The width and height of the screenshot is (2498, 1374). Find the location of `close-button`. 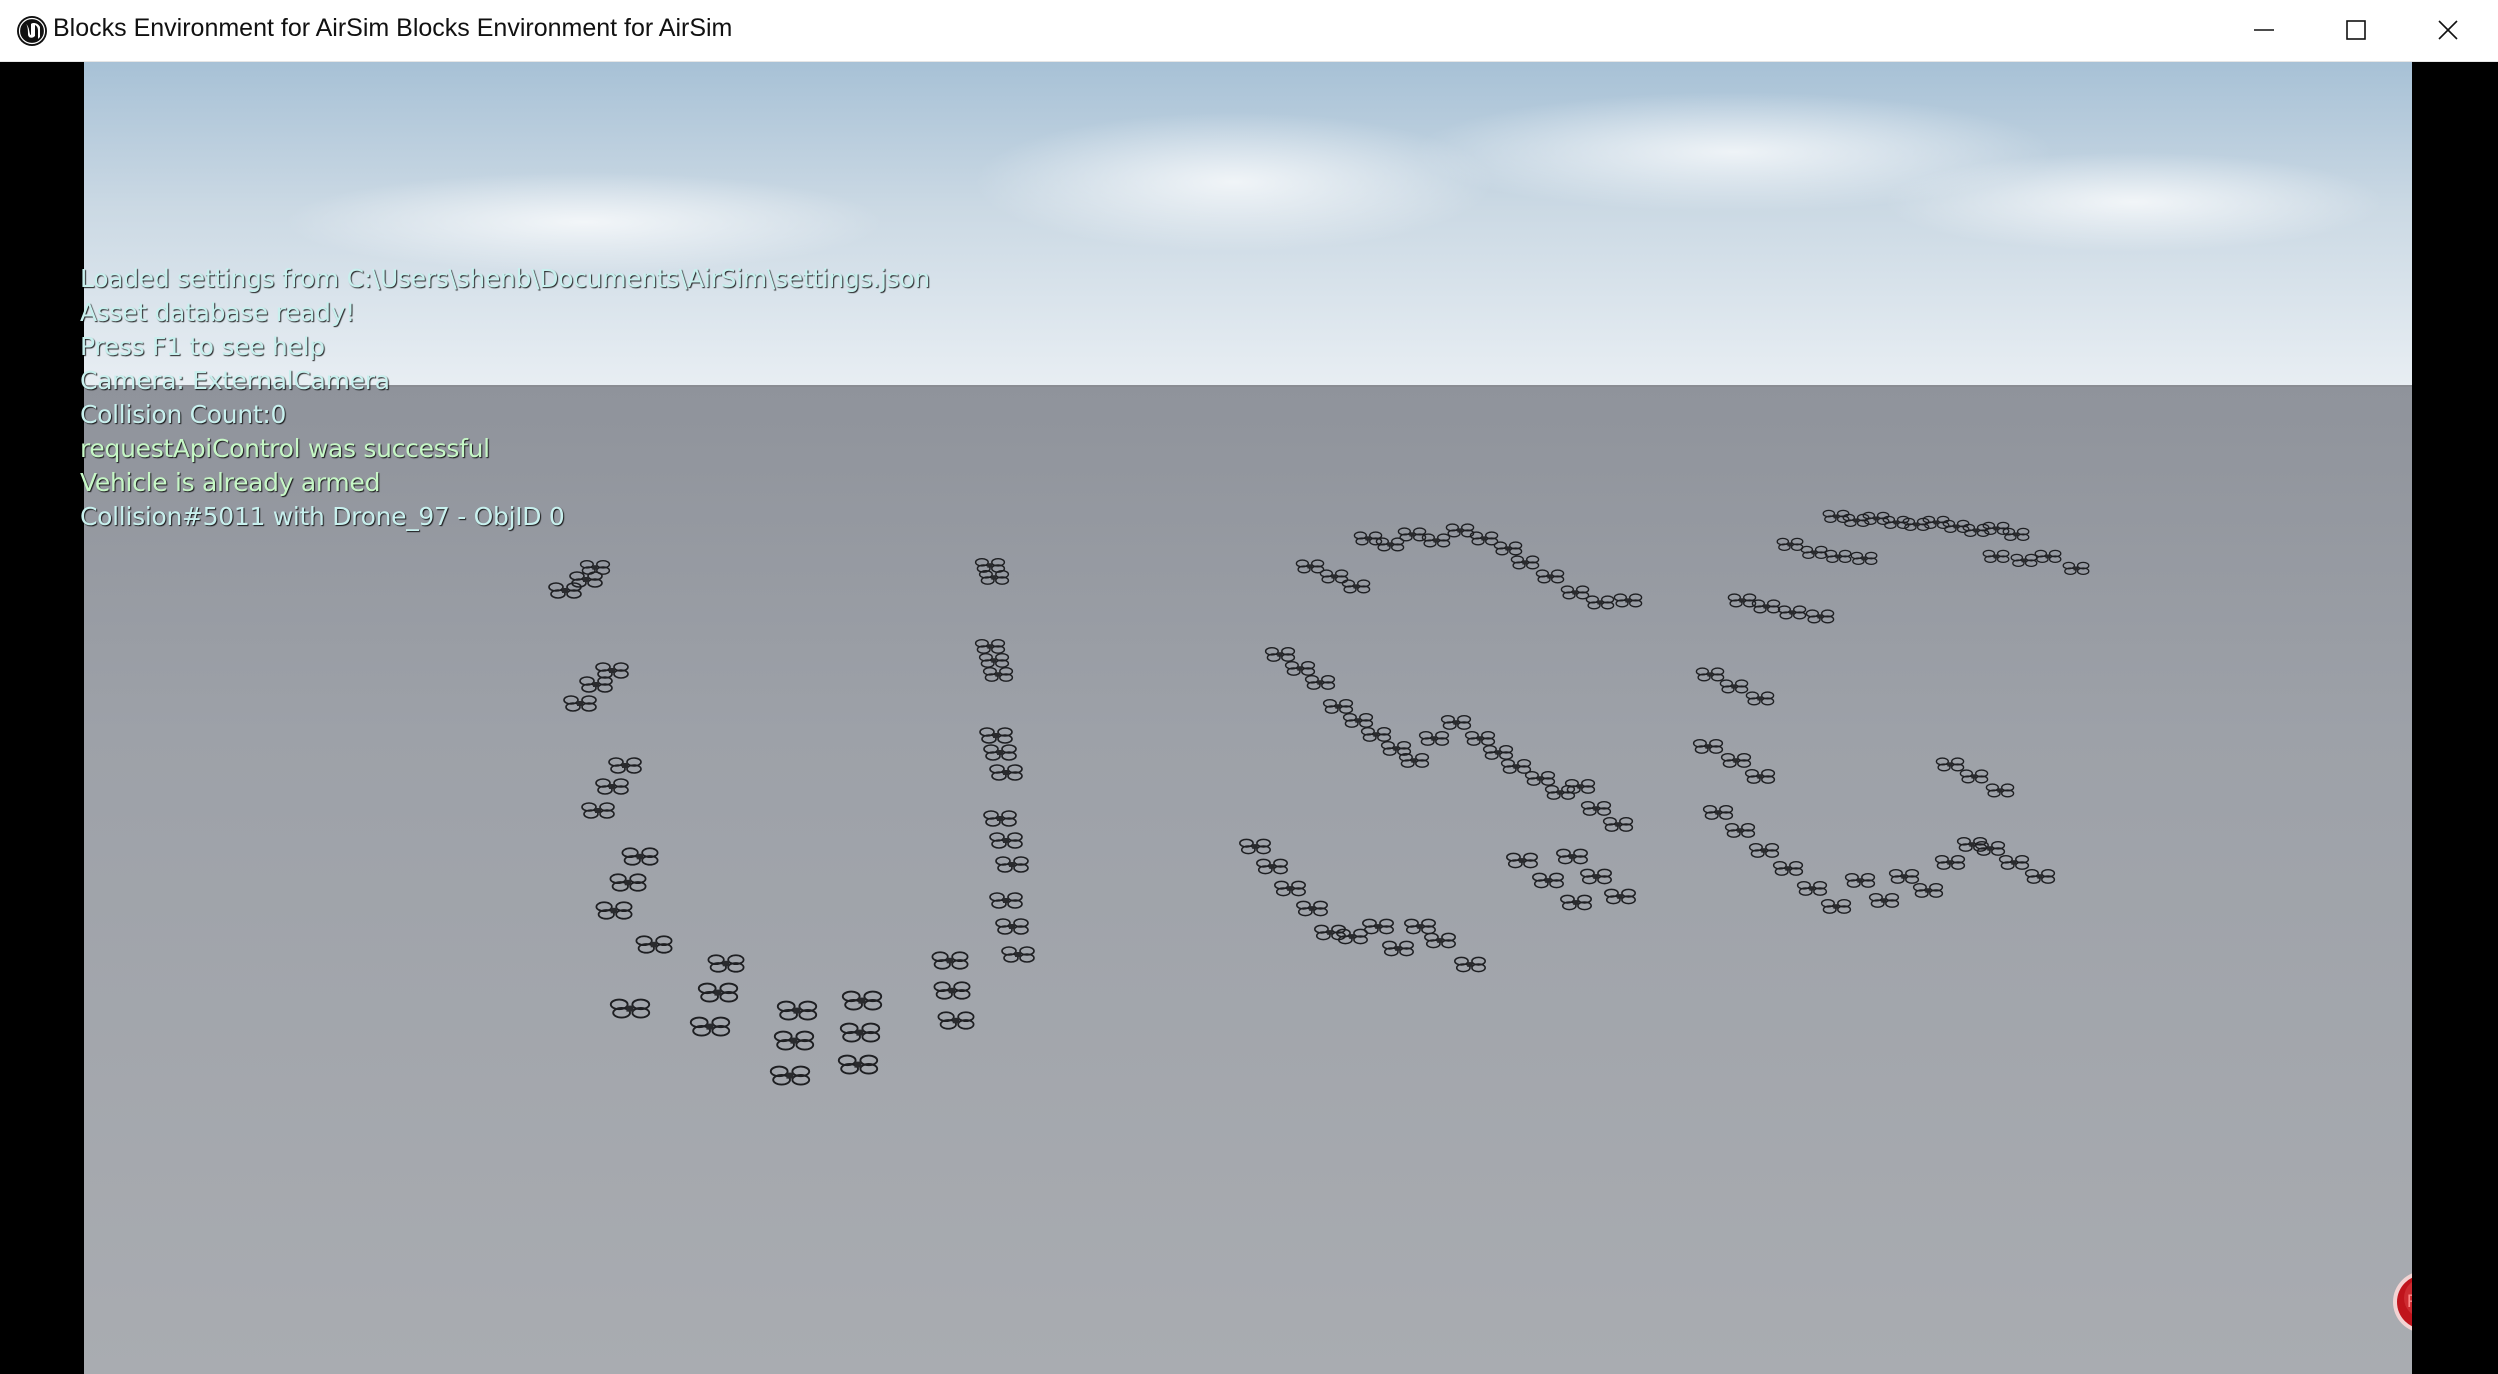

close-button is located at coordinates (2448, 30).